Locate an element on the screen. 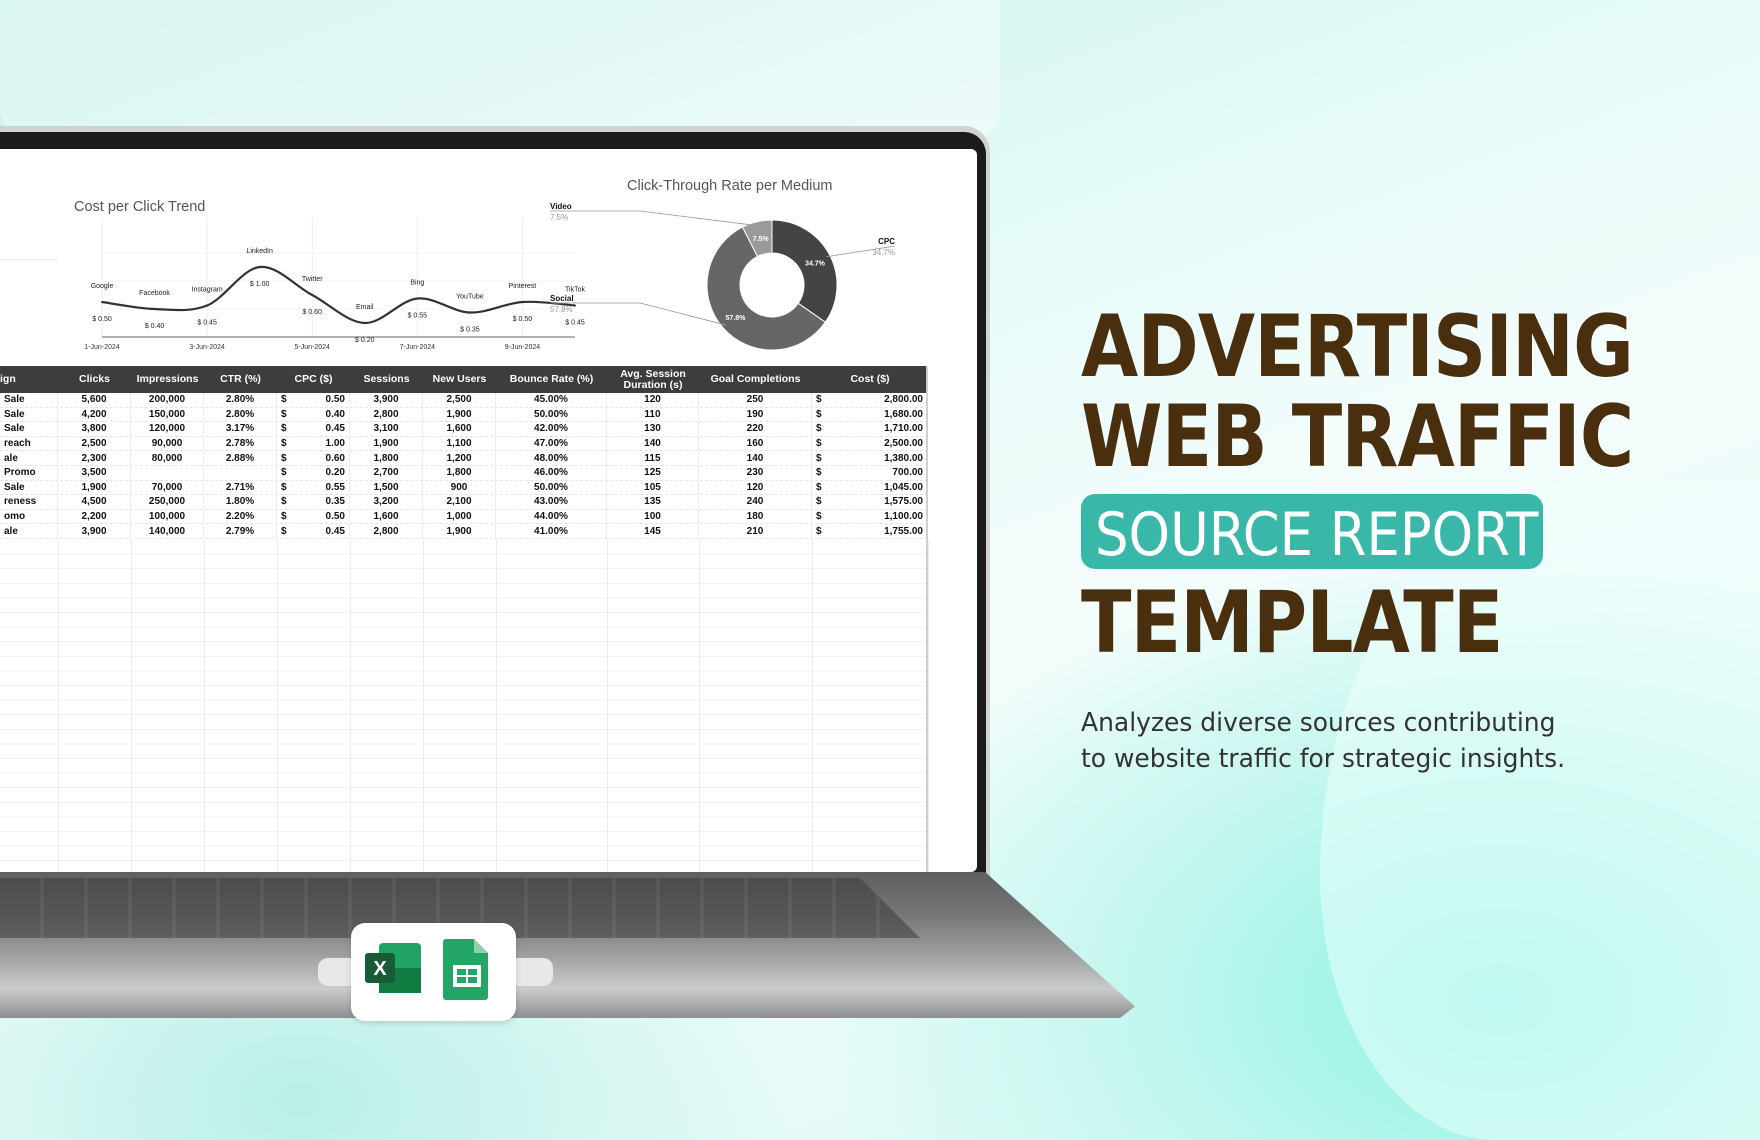  table-cell: 2.80% is located at coordinates (240, 400).